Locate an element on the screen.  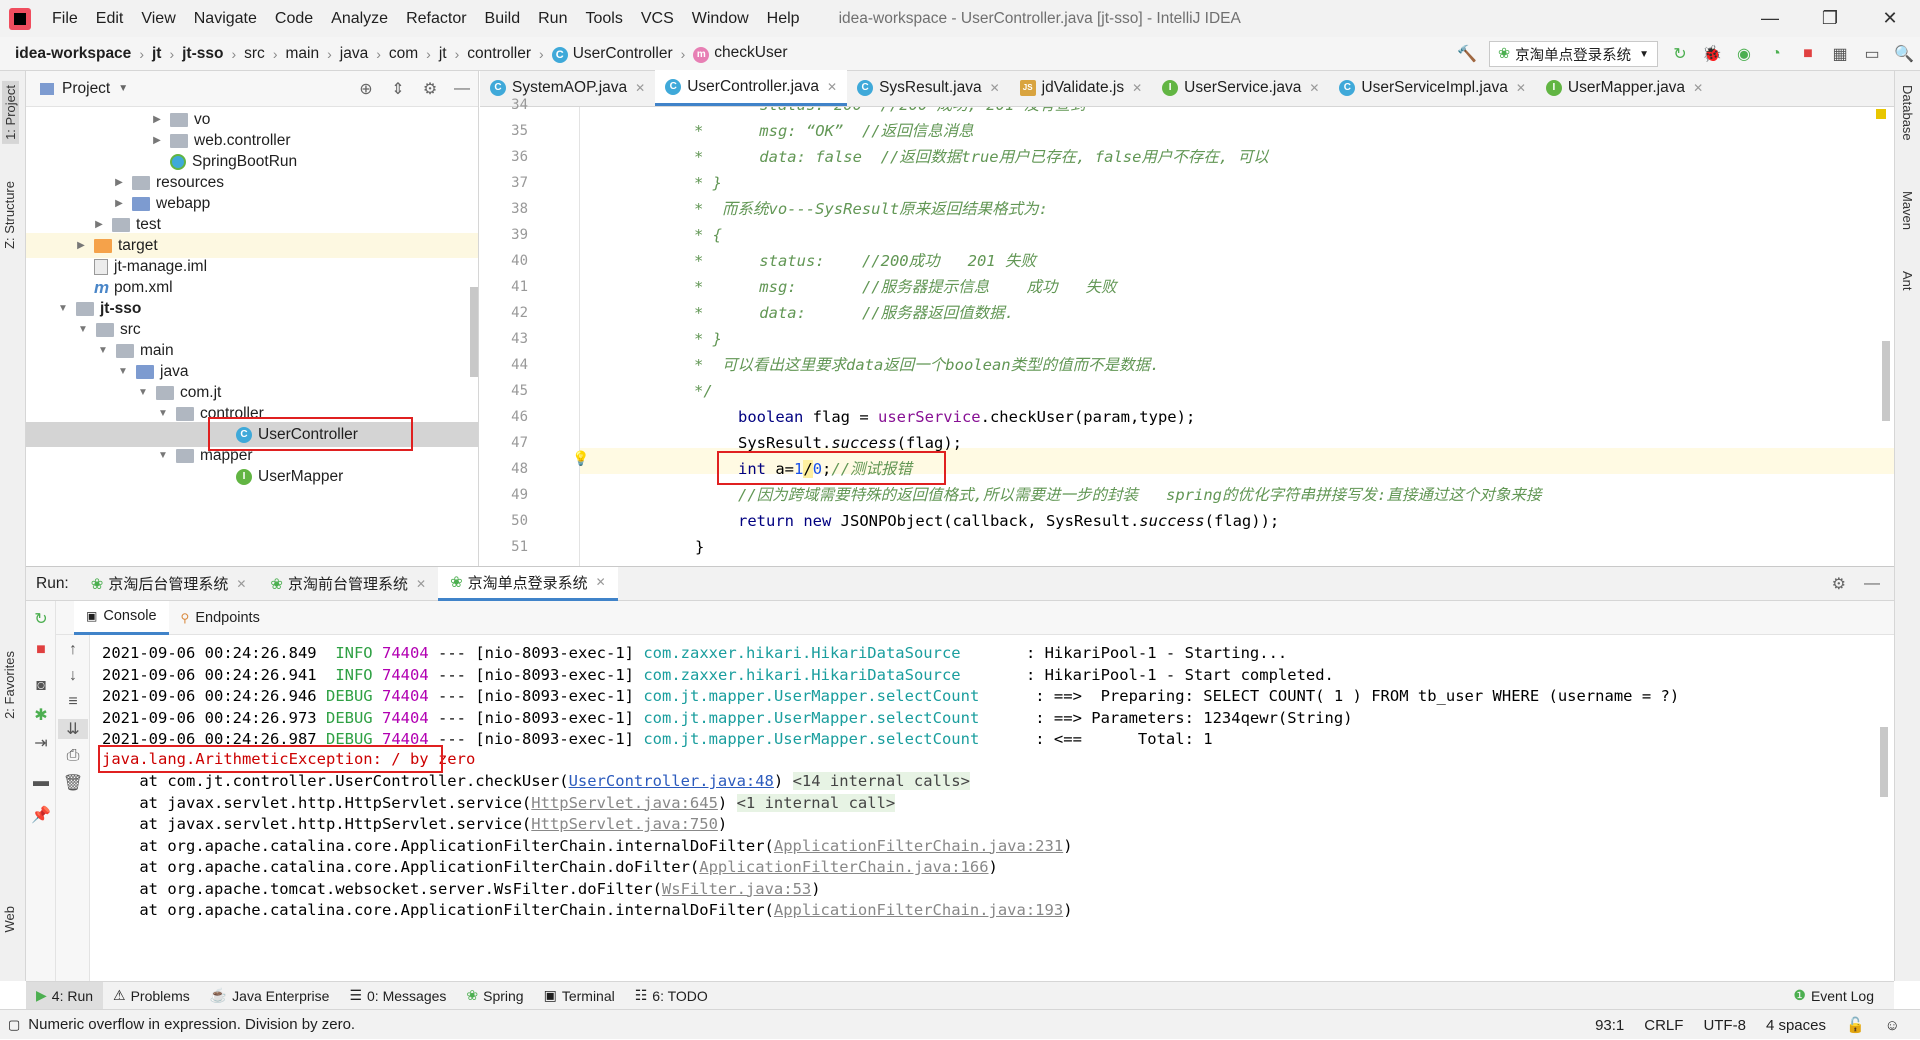
stack-frame-link: UserController.java:48 is located at coordinates (671, 781).